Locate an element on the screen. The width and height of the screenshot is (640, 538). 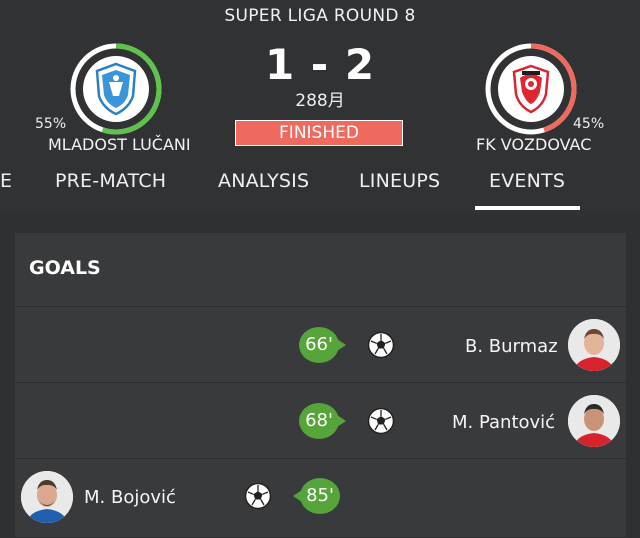
home-possession: 55% is located at coordinates (51, 124).